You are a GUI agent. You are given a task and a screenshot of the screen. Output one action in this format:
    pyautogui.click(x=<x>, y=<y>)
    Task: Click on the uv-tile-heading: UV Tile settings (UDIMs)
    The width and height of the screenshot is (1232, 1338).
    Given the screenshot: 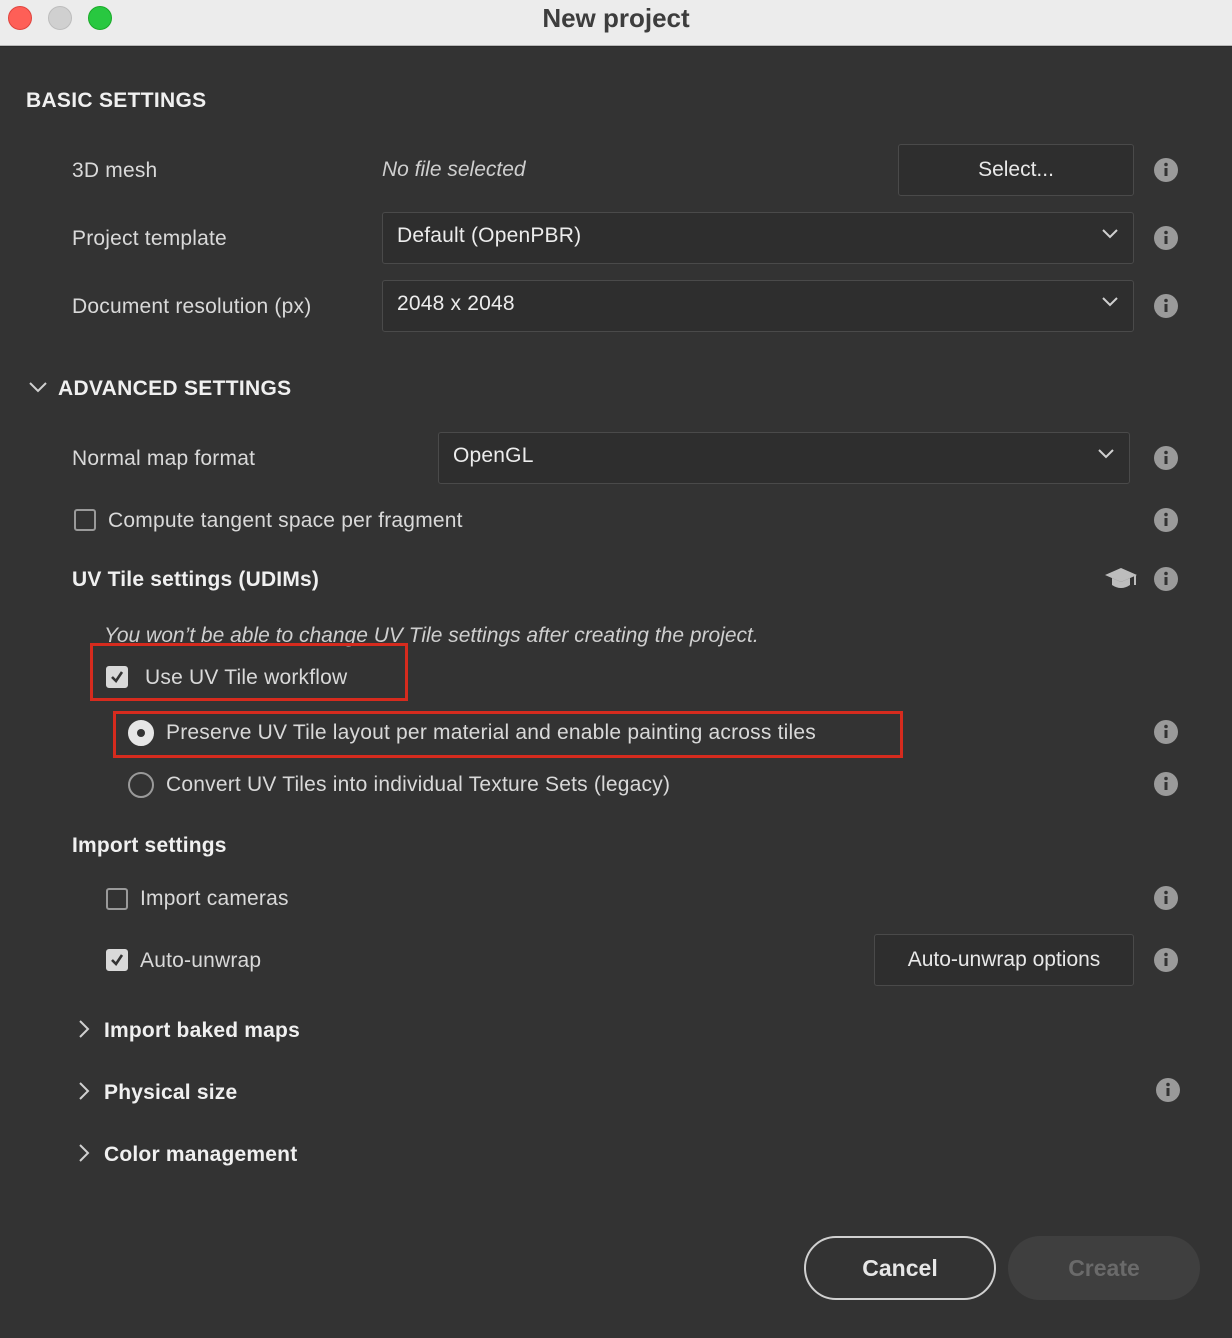 What is the action you would take?
    pyautogui.click(x=196, y=579)
    